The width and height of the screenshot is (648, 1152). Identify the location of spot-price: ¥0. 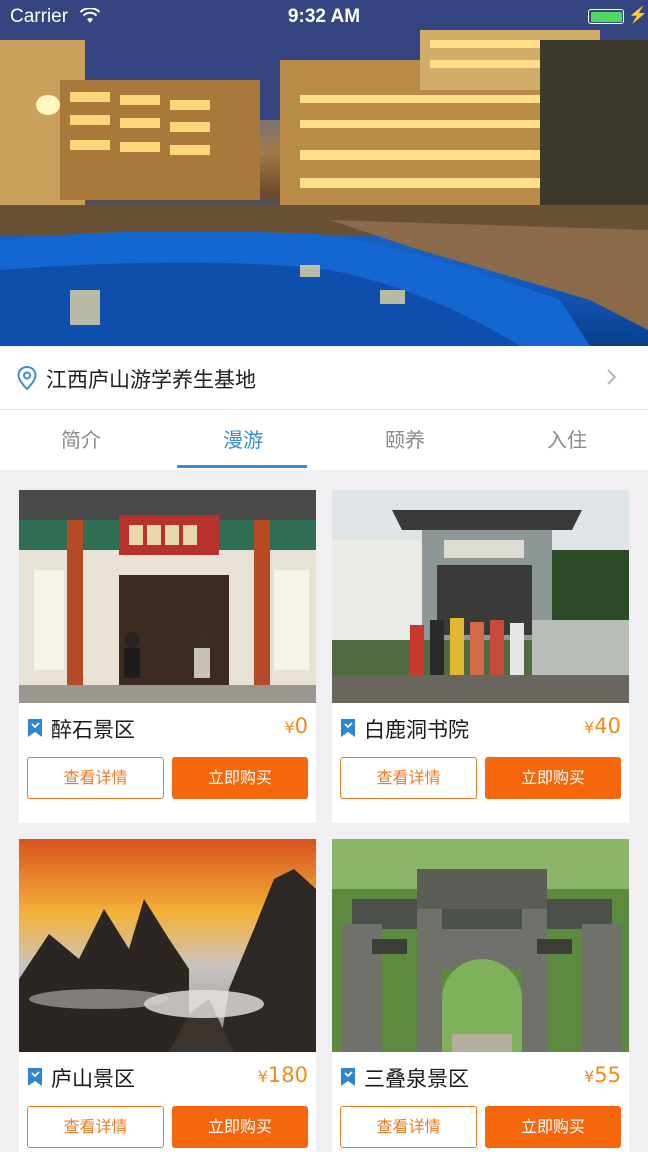
(296, 726).